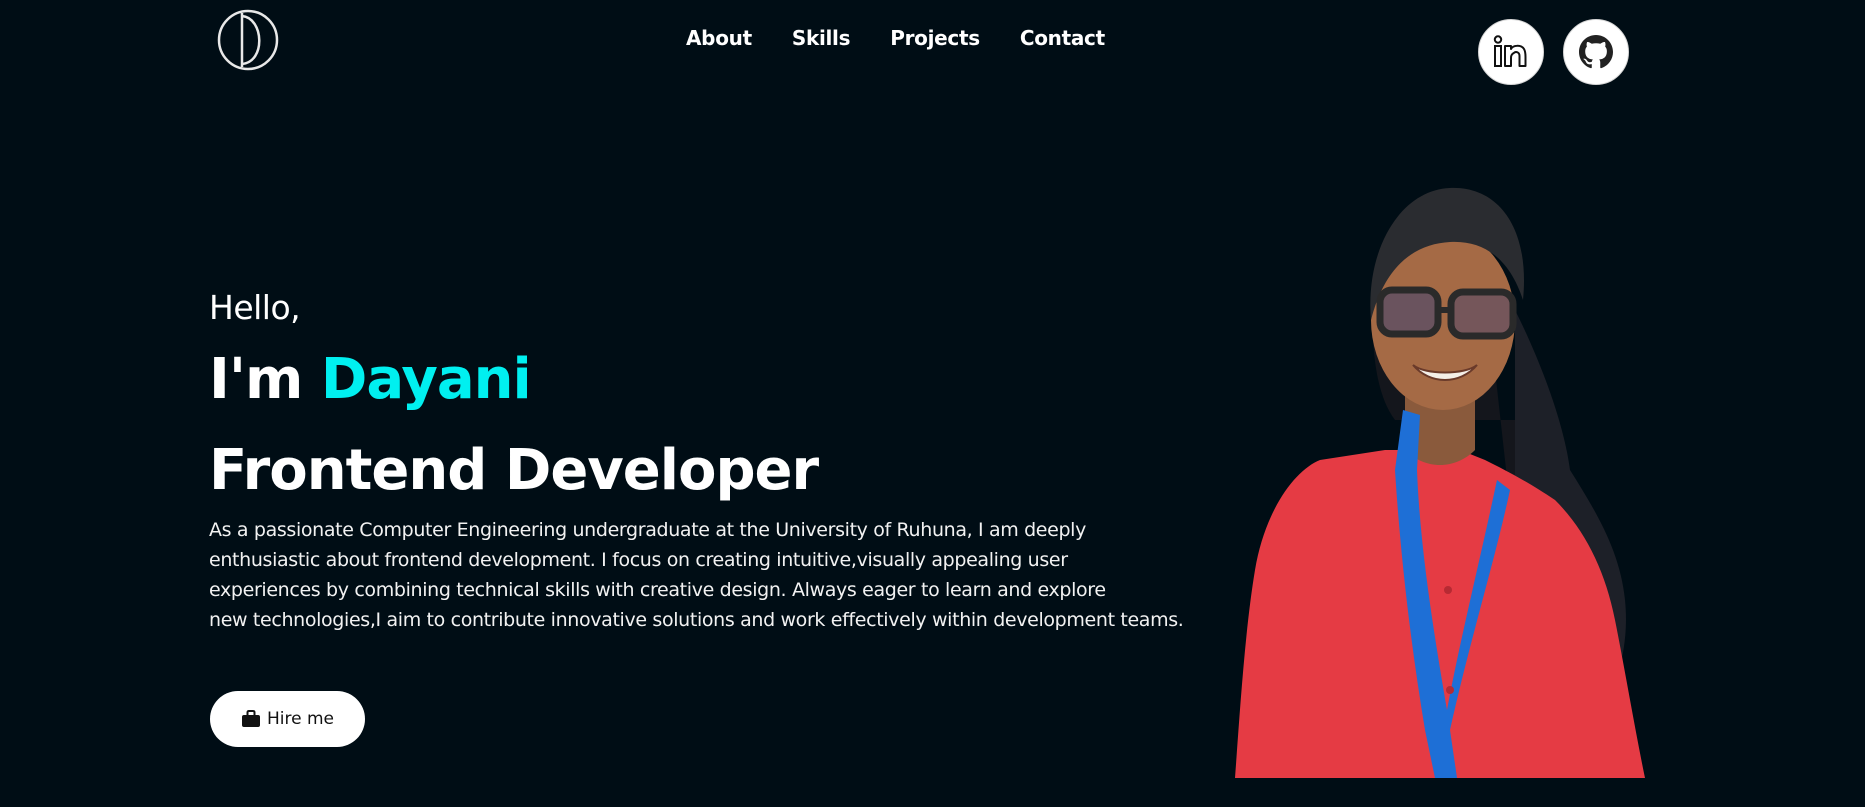  What do you see at coordinates (514, 470) in the screenshot?
I see `role-heading: Frontend Developer` at bounding box center [514, 470].